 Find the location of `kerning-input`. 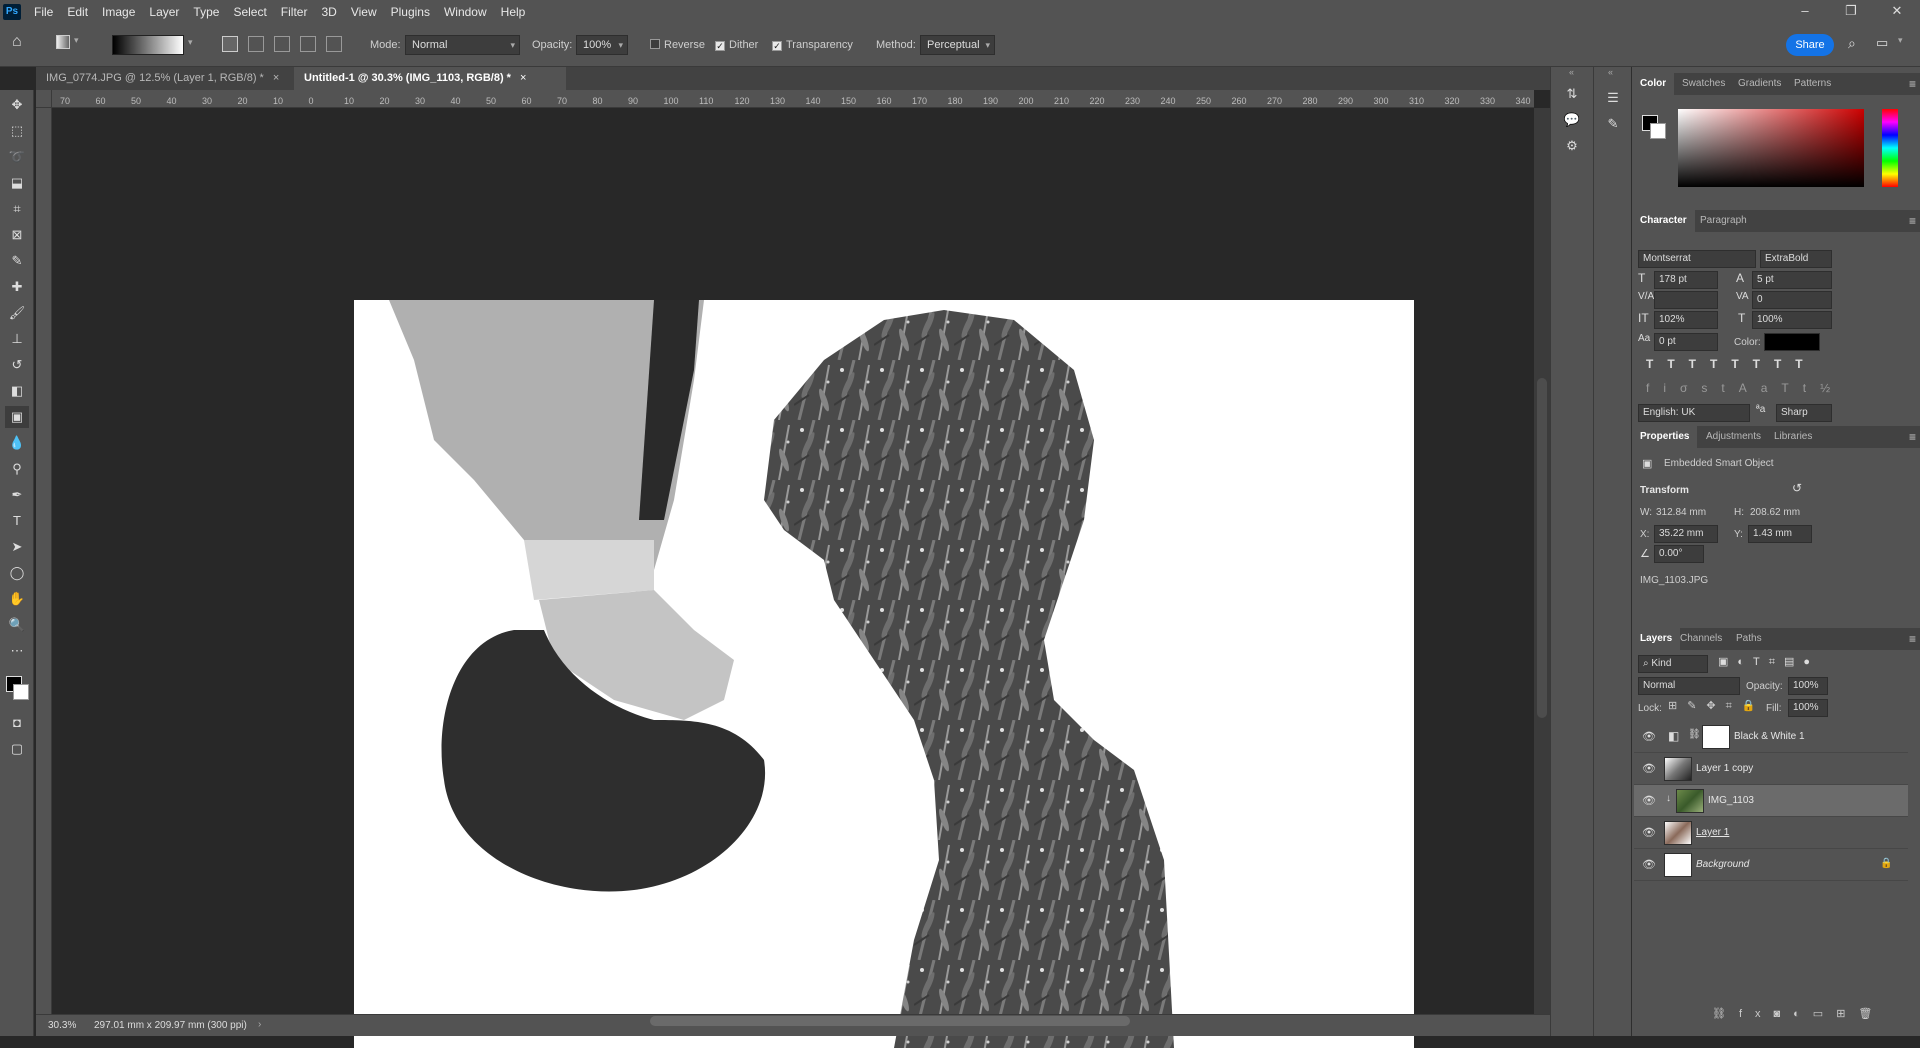

kerning-input is located at coordinates (1686, 300).